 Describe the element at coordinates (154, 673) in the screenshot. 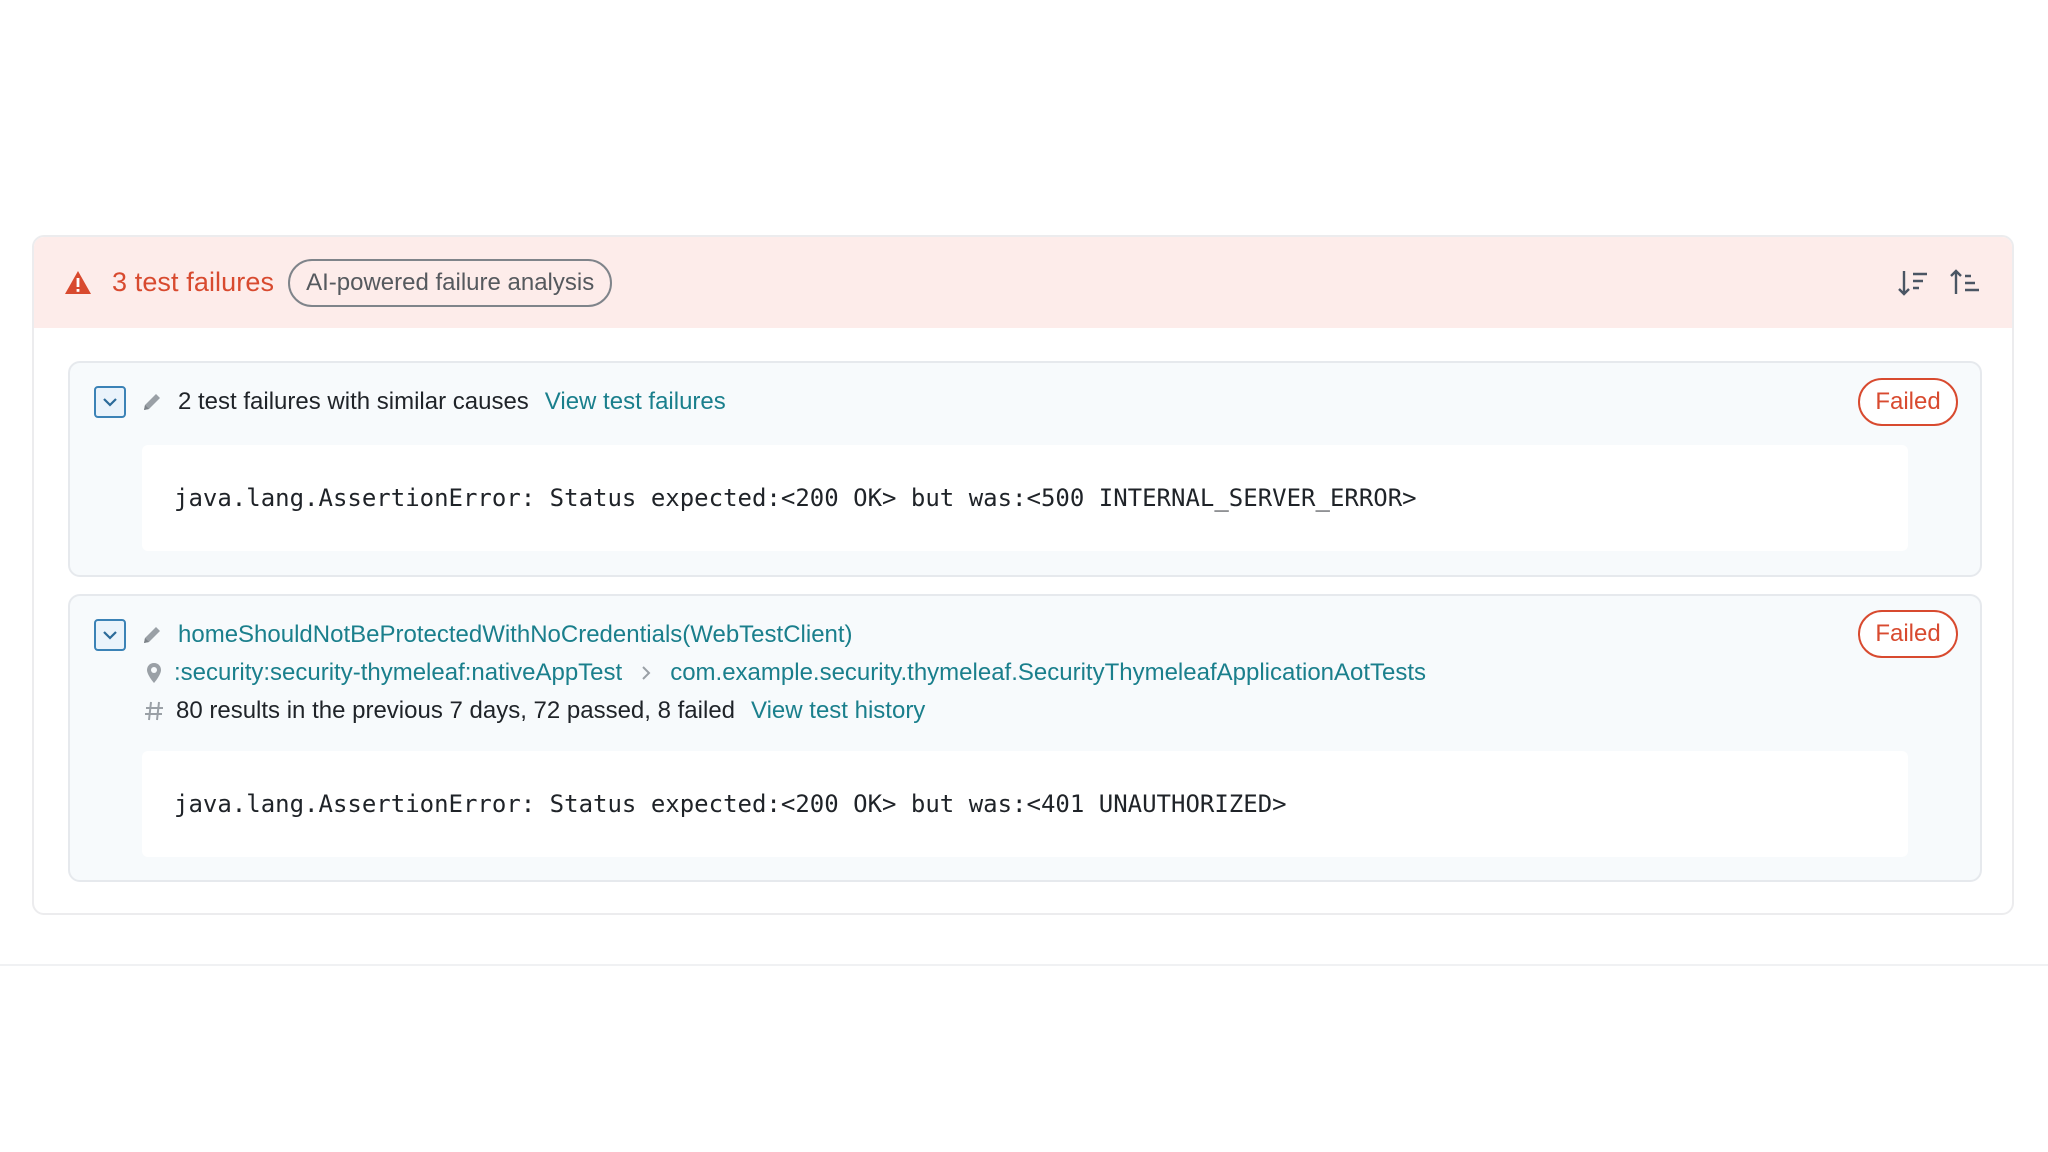

I see `location-pin-icon` at that location.